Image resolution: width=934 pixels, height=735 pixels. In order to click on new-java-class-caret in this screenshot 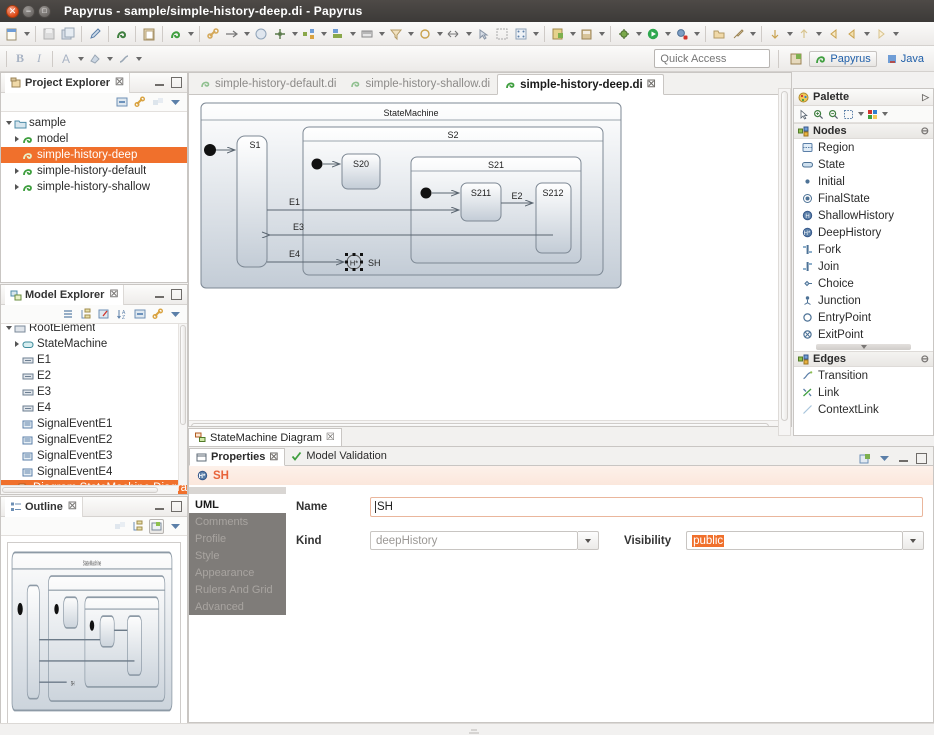, I will do `click(572, 34)`.